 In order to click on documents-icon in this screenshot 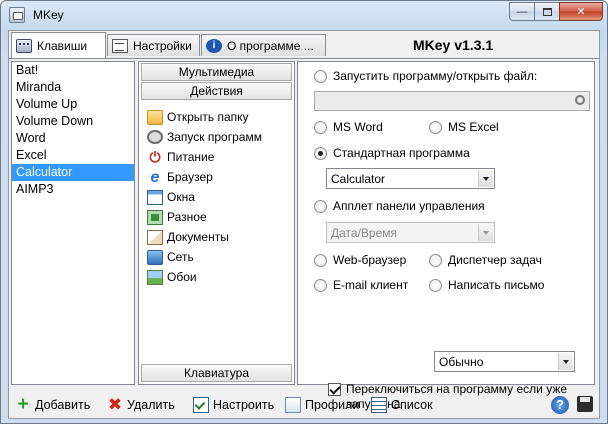, I will do `click(155, 237)`.